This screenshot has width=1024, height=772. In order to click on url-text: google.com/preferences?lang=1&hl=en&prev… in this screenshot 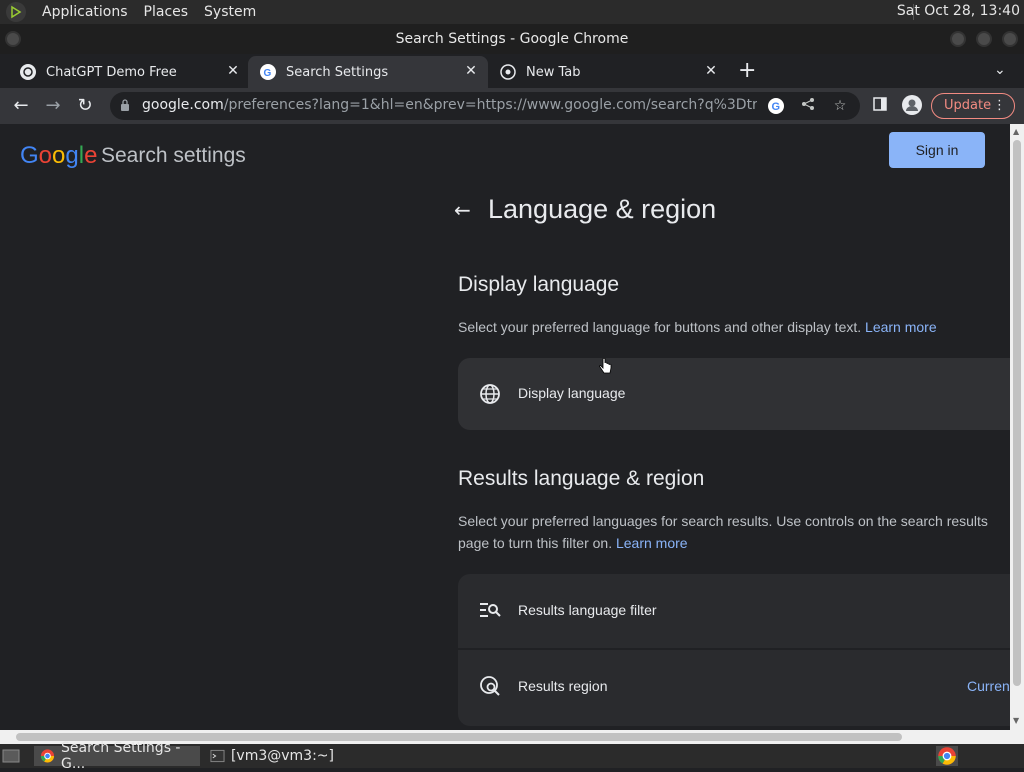, I will do `click(449, 105)`.